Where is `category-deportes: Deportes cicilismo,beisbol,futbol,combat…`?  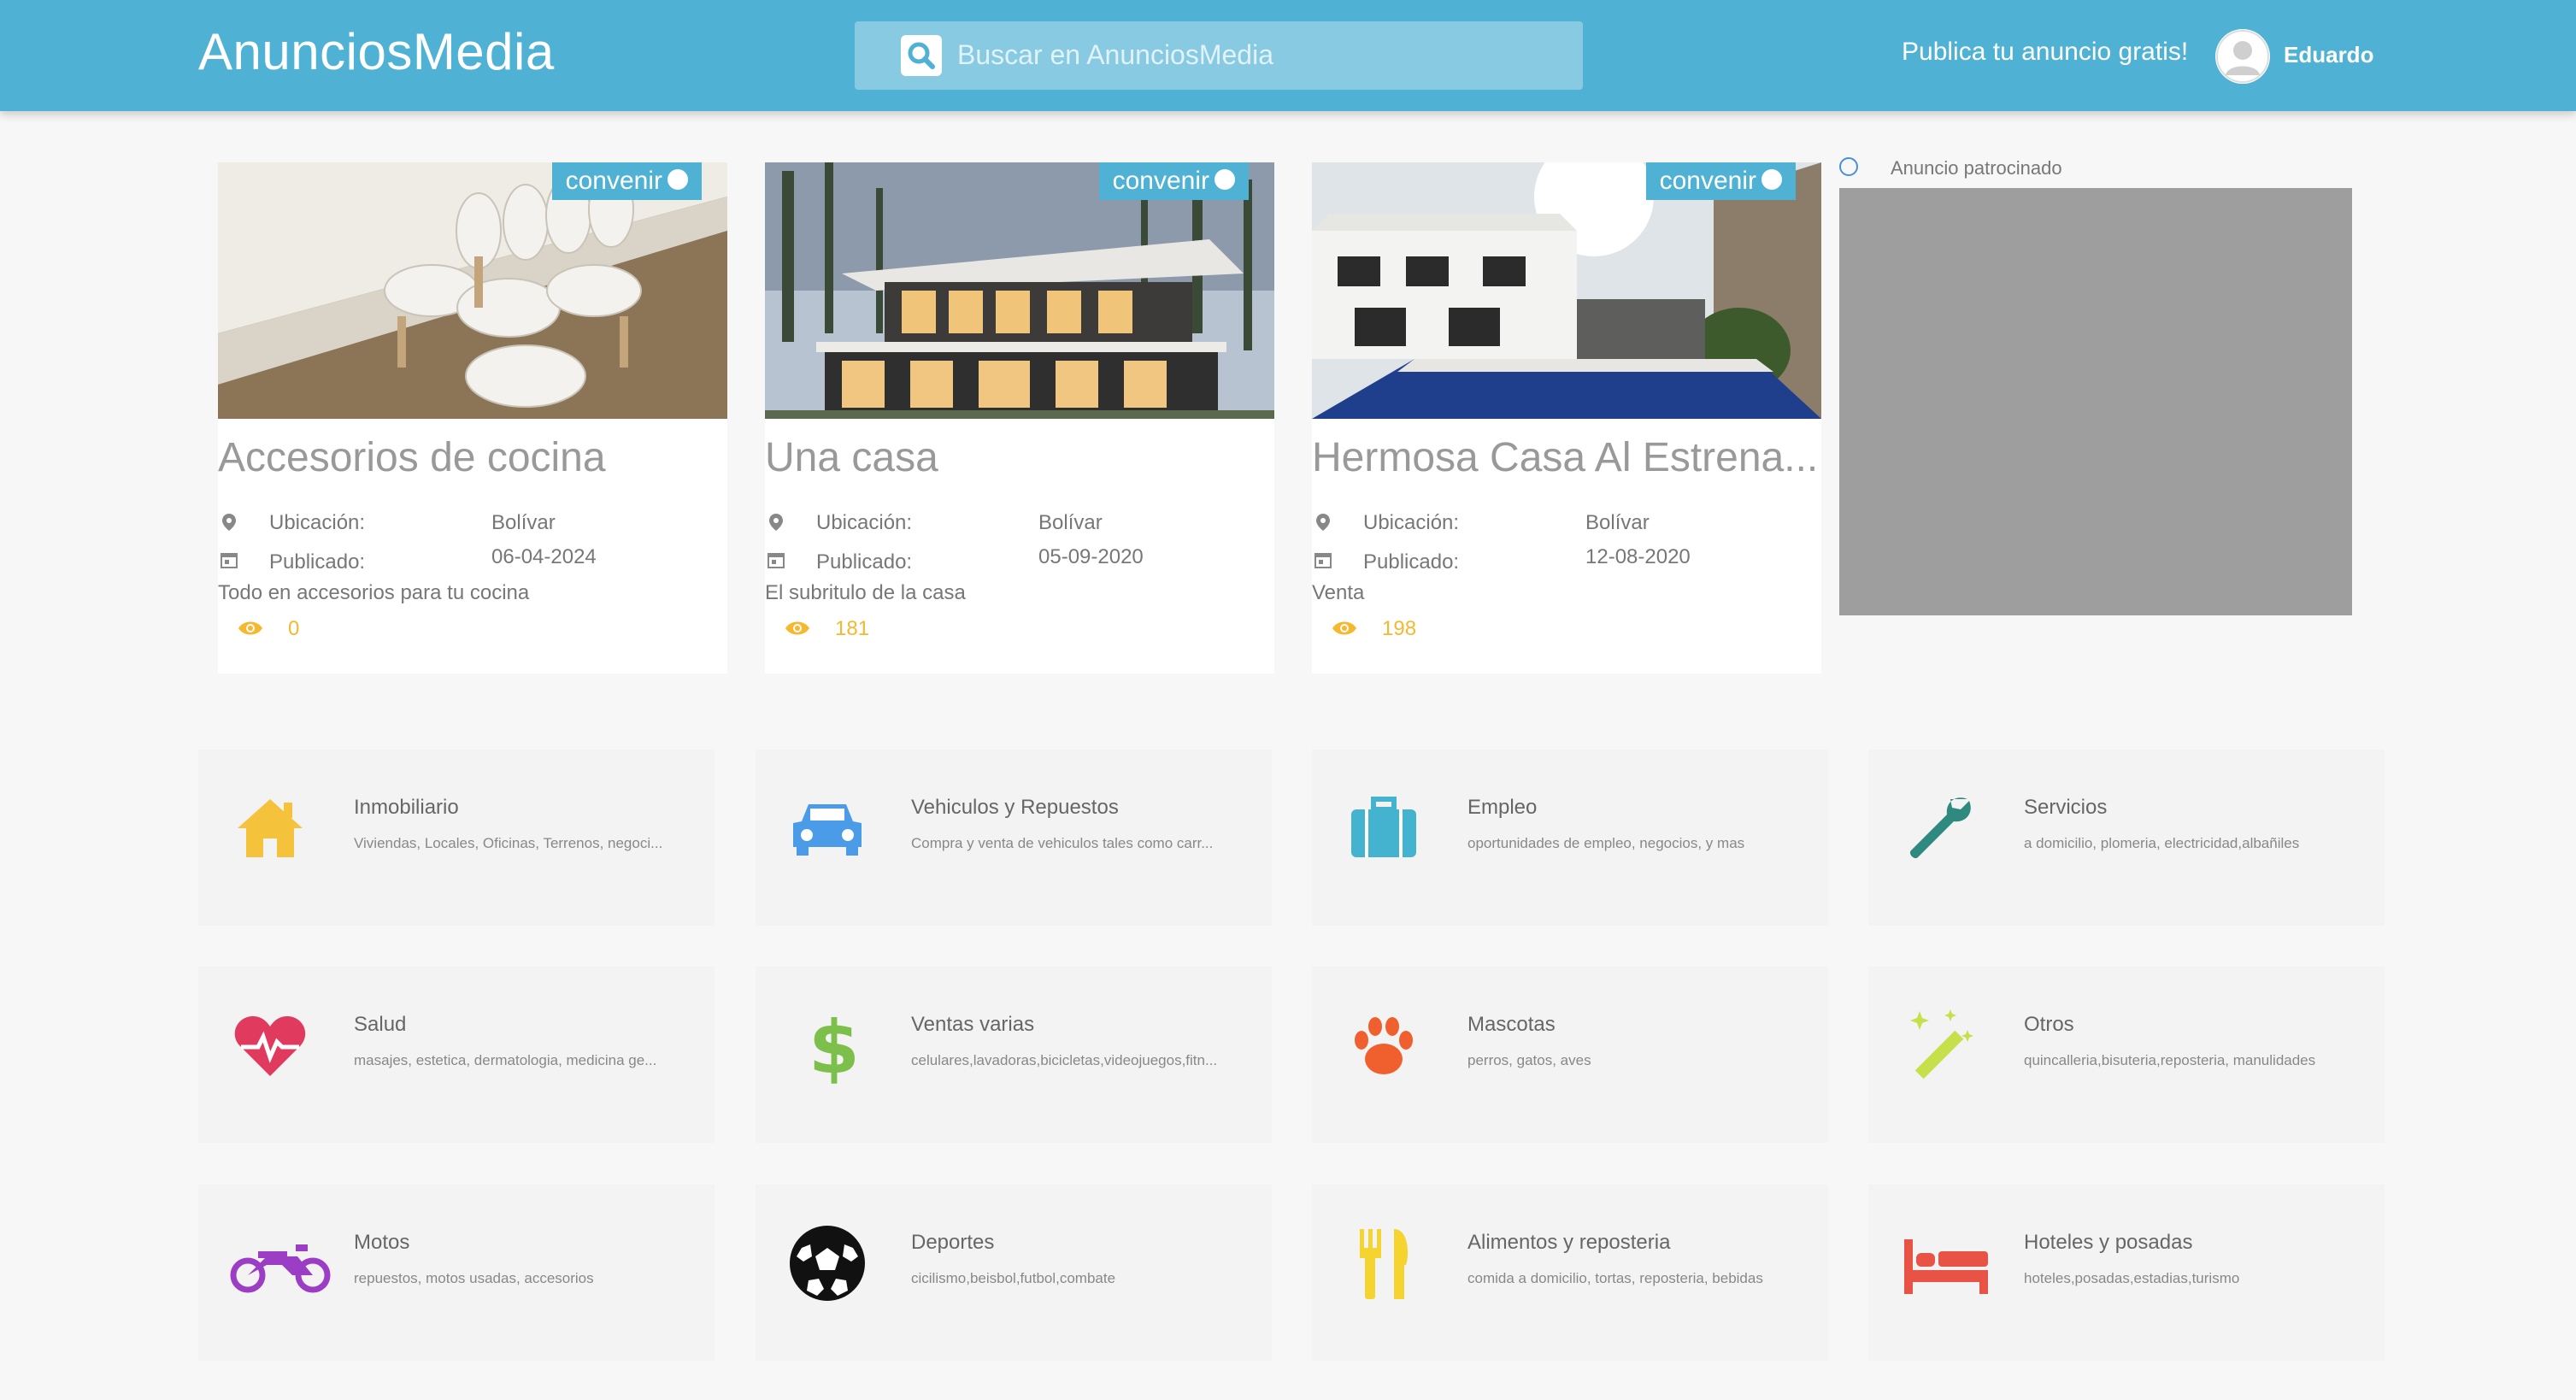 category-deportes: Deportes cicilismo,beisbol,futbol,combat… is located at coordinates (1014, 1273).